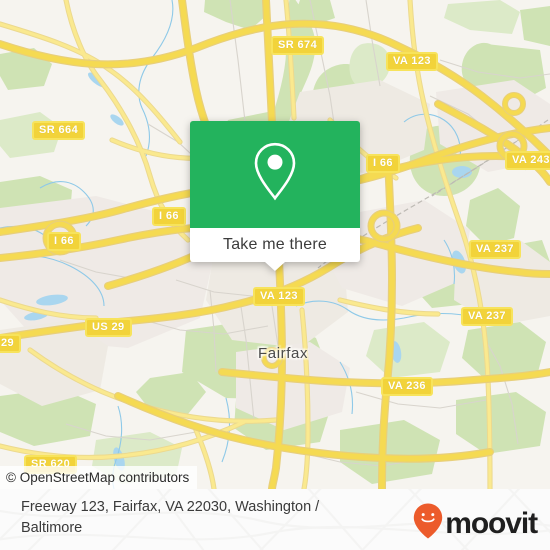 This screenshot has height=550, width=550. What do you see at coordinates (383, 163) in the screenshot?
I see `shield-i-66-right: I 66` at bounding box center [383, 163].